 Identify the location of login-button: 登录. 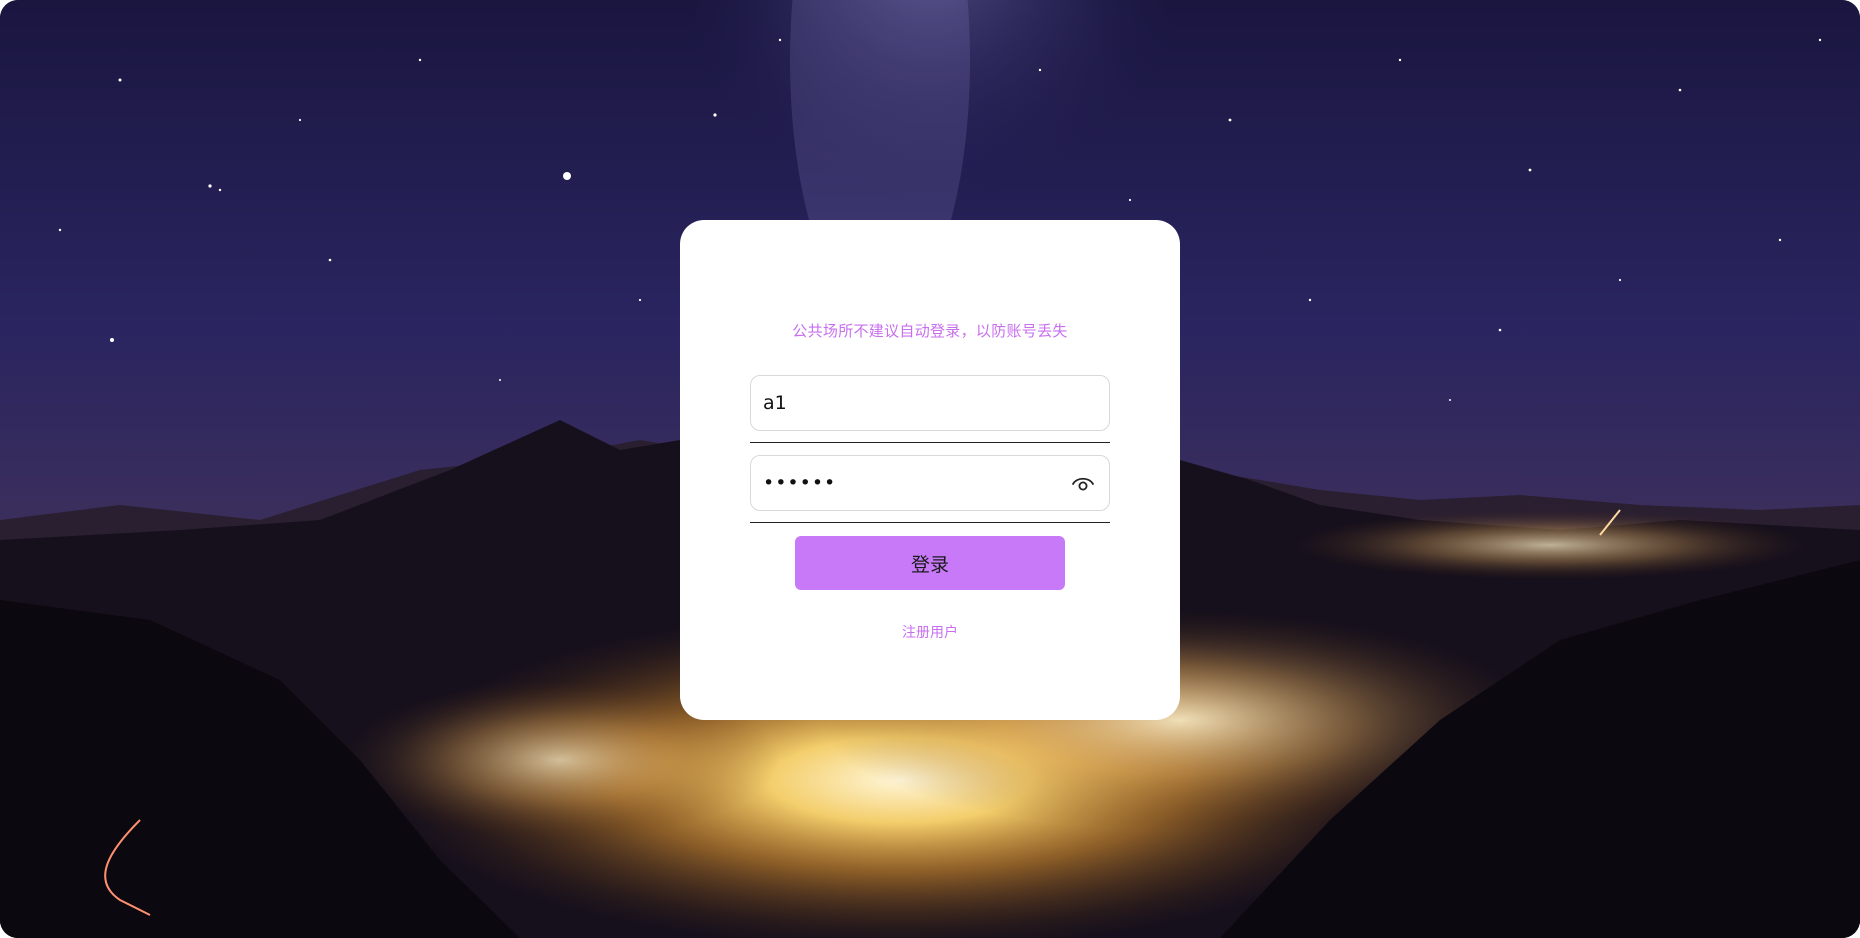
(930, 563).